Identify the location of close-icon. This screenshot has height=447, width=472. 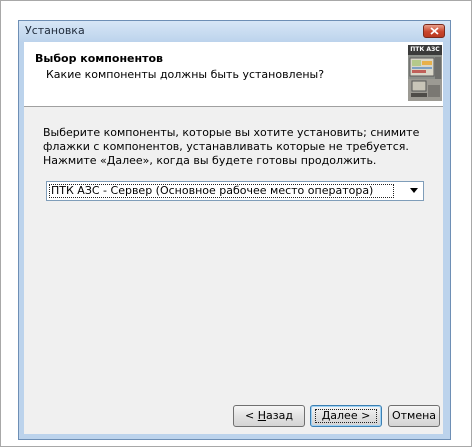
(434, 31).